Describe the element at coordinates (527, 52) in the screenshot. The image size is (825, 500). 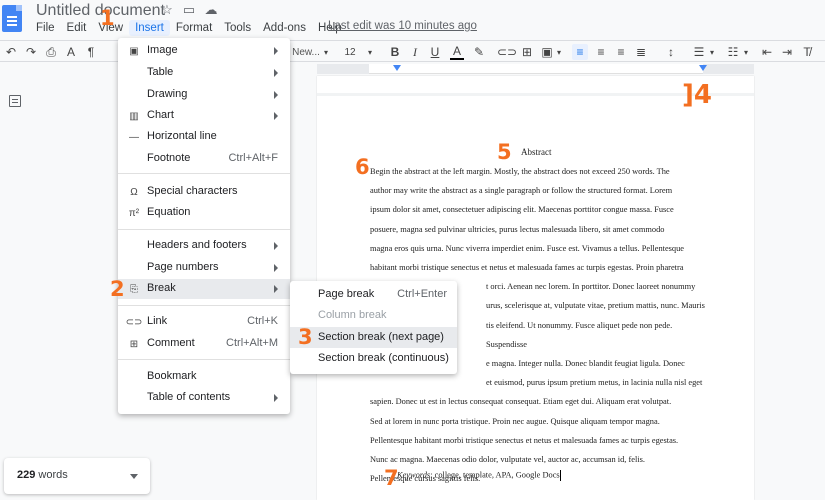
I see `add-comment-icon: ⊞` at that location.